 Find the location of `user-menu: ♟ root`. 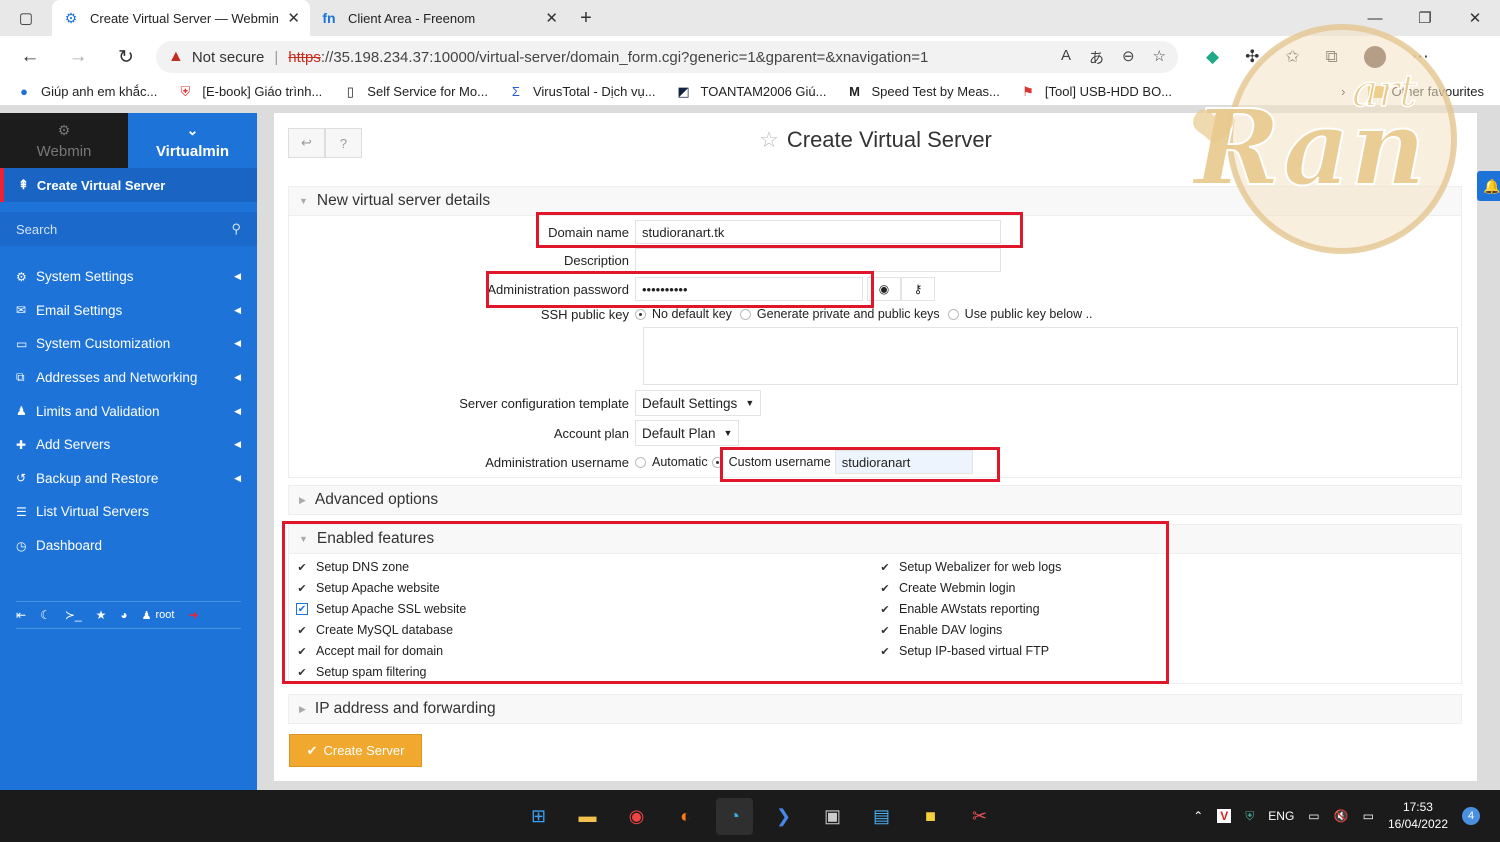

user-menu: ♟ root is located at coordinates (158, 615).